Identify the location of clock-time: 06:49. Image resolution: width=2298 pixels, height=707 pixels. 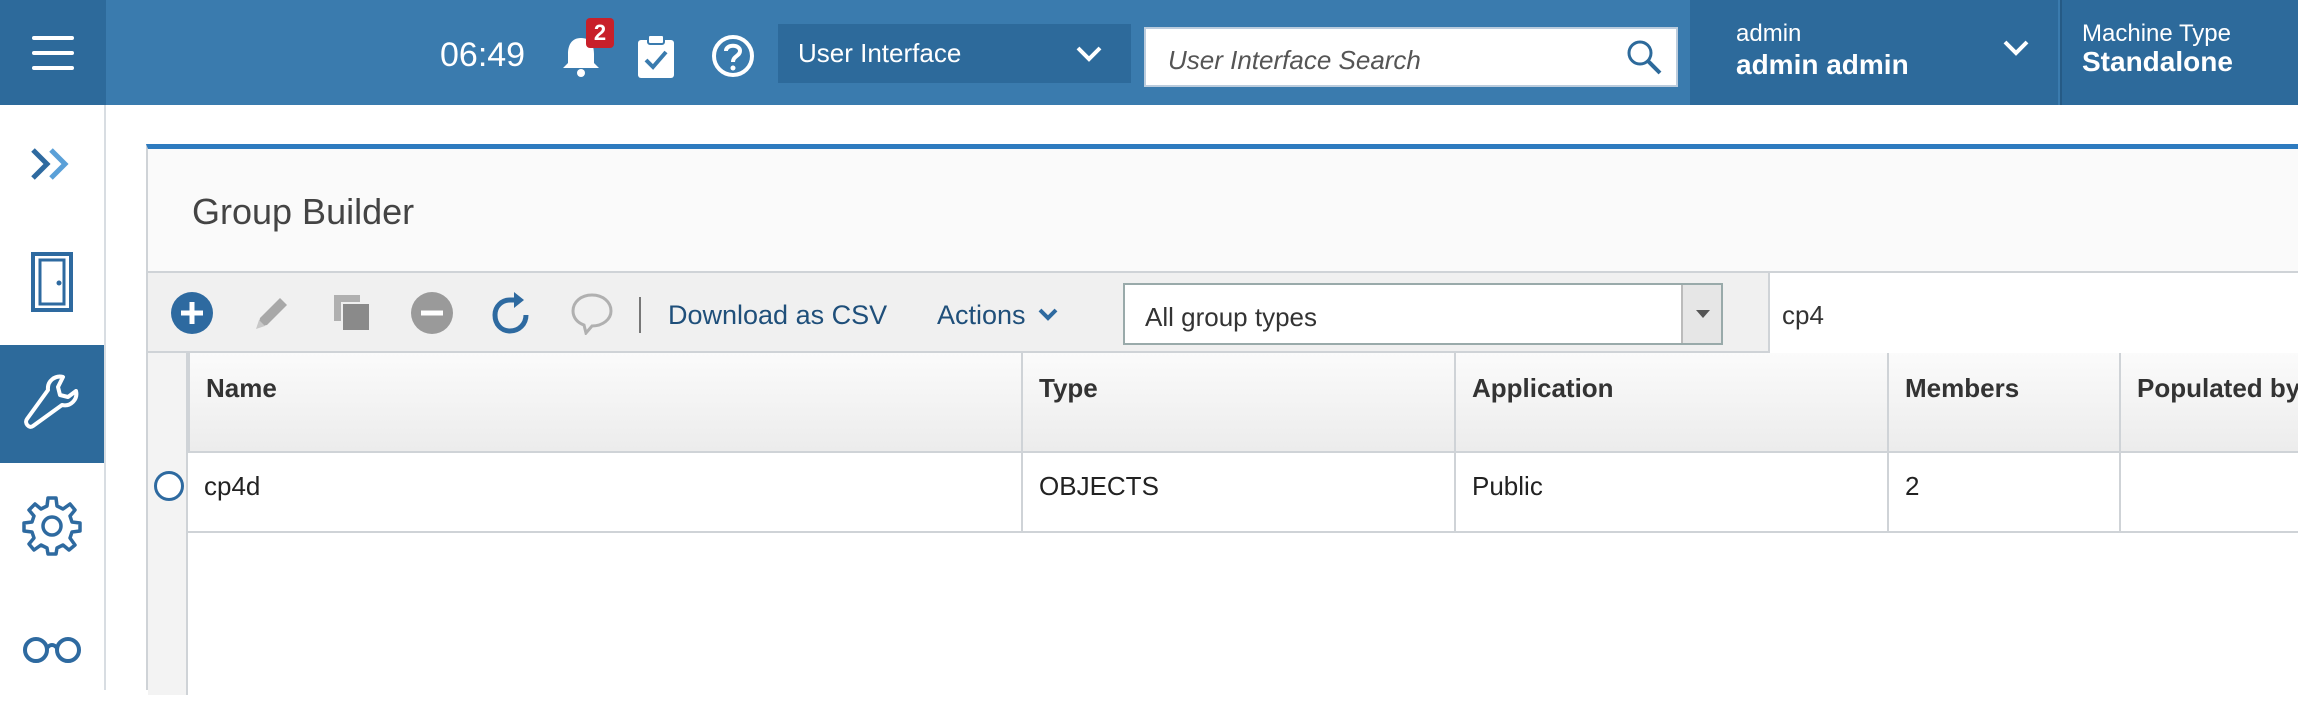
(483, 55).